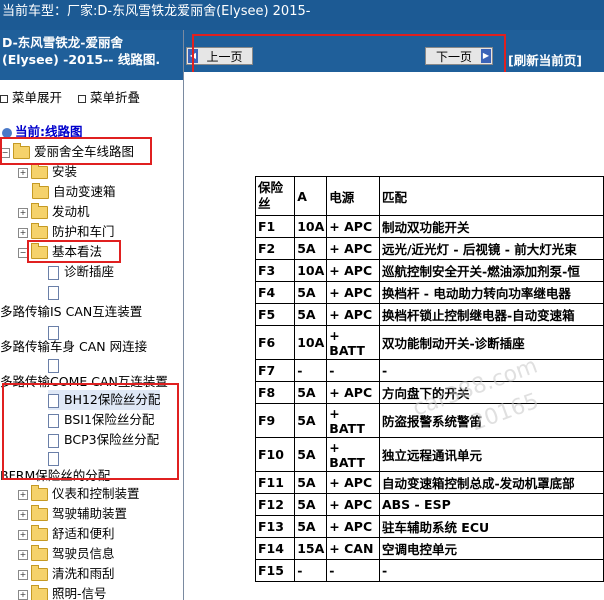 The width and height of the screenshot is (604, 600). I want to click on tree-item-is-can: 多路传输IS CAN互连装置, so click(71, 312).